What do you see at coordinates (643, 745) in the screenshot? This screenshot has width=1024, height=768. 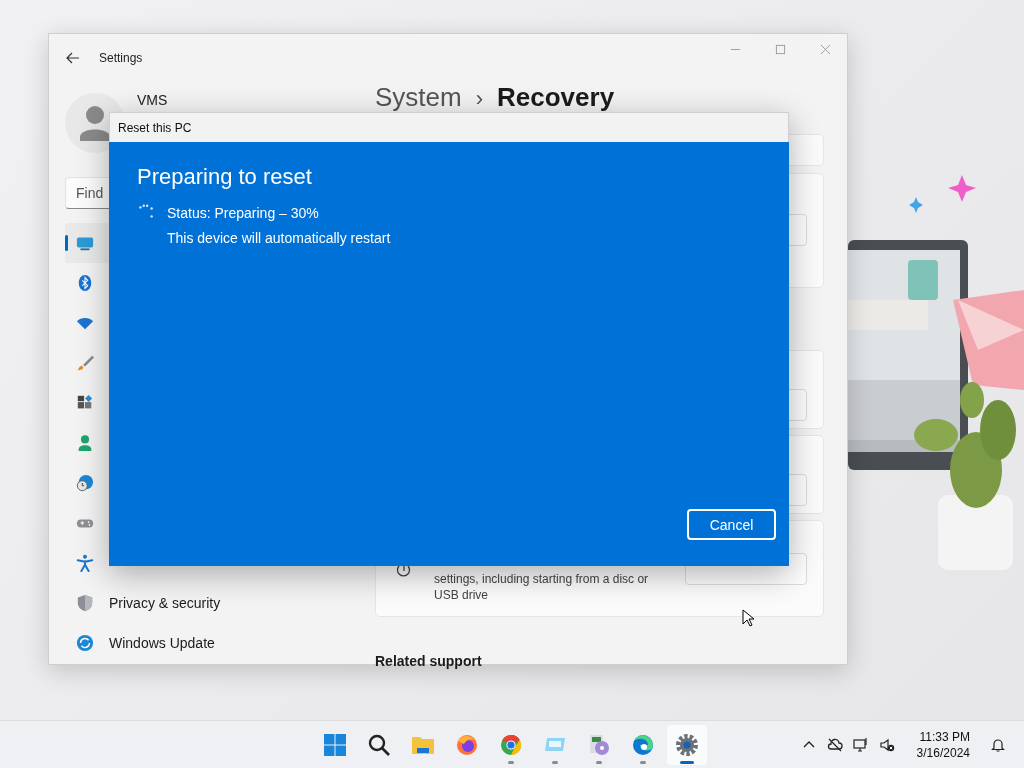 I see `edge-icon` at bounding box center [643, 745].